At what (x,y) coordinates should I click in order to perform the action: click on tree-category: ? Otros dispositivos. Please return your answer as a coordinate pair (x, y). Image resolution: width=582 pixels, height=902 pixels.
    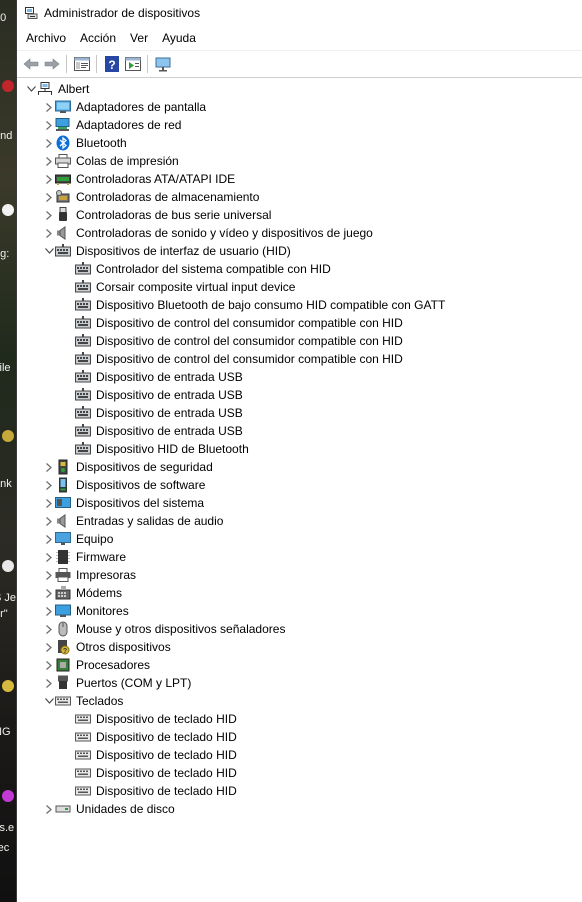
    Looking at the image, I should click on (299, 647).